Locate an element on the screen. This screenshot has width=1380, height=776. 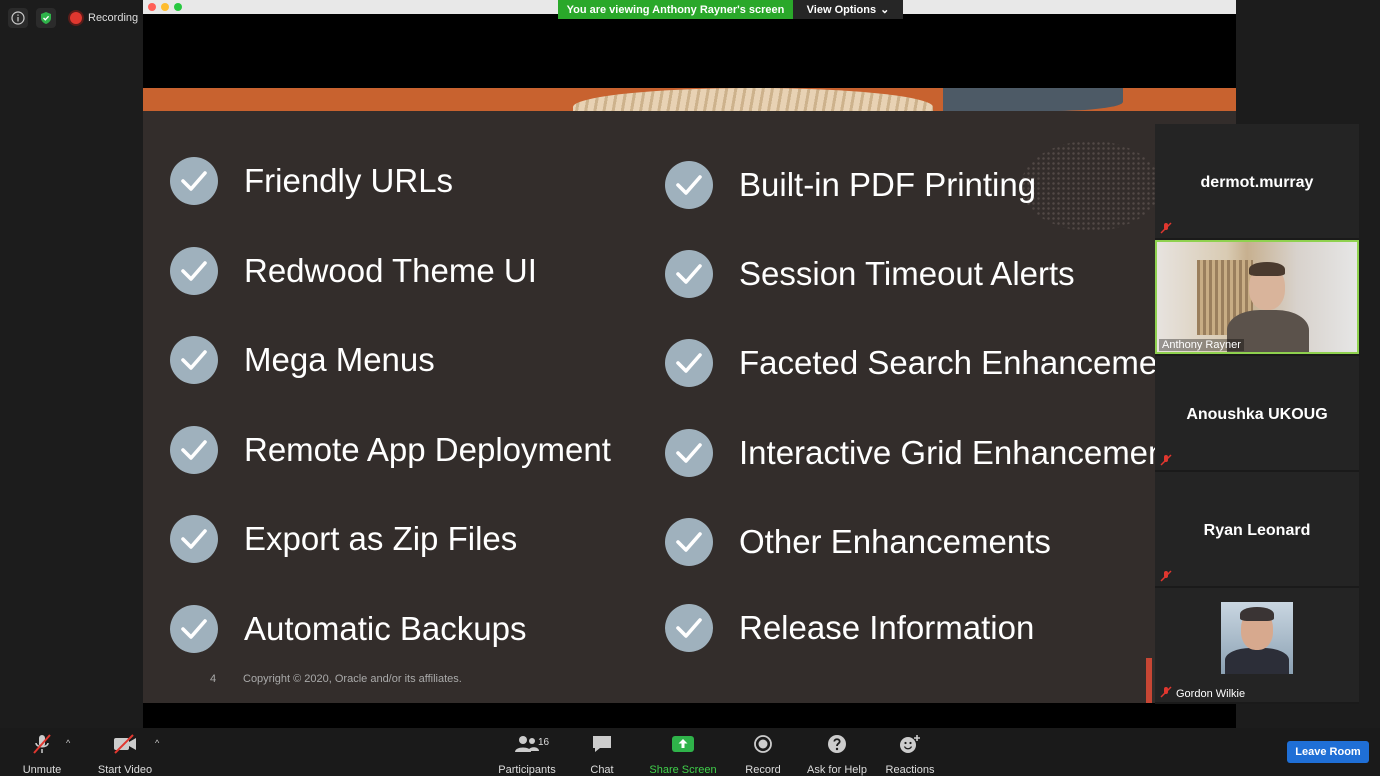
view-options-button: View Options ⌄ is located at coordinates (848, 9).